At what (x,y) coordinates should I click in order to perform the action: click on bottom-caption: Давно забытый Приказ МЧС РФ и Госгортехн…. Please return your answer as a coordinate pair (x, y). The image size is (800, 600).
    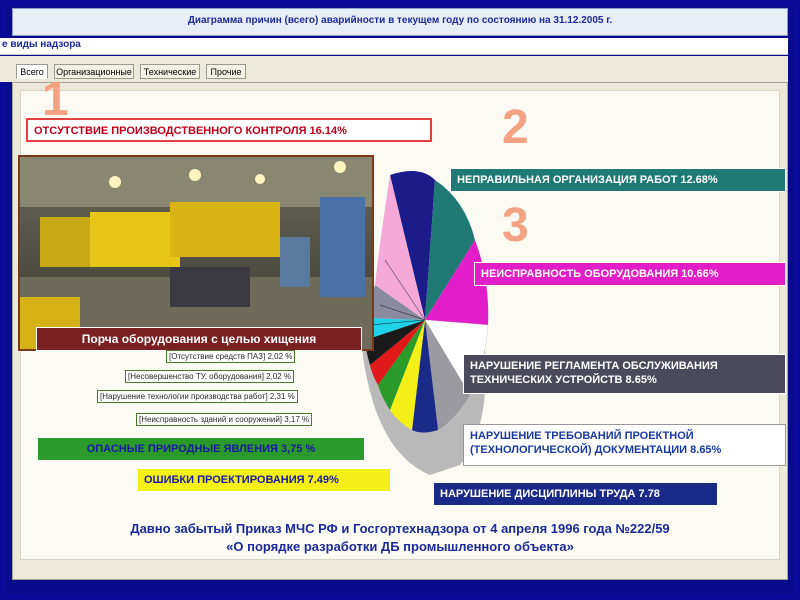
    Looking at the image, I should click on (400, 538).